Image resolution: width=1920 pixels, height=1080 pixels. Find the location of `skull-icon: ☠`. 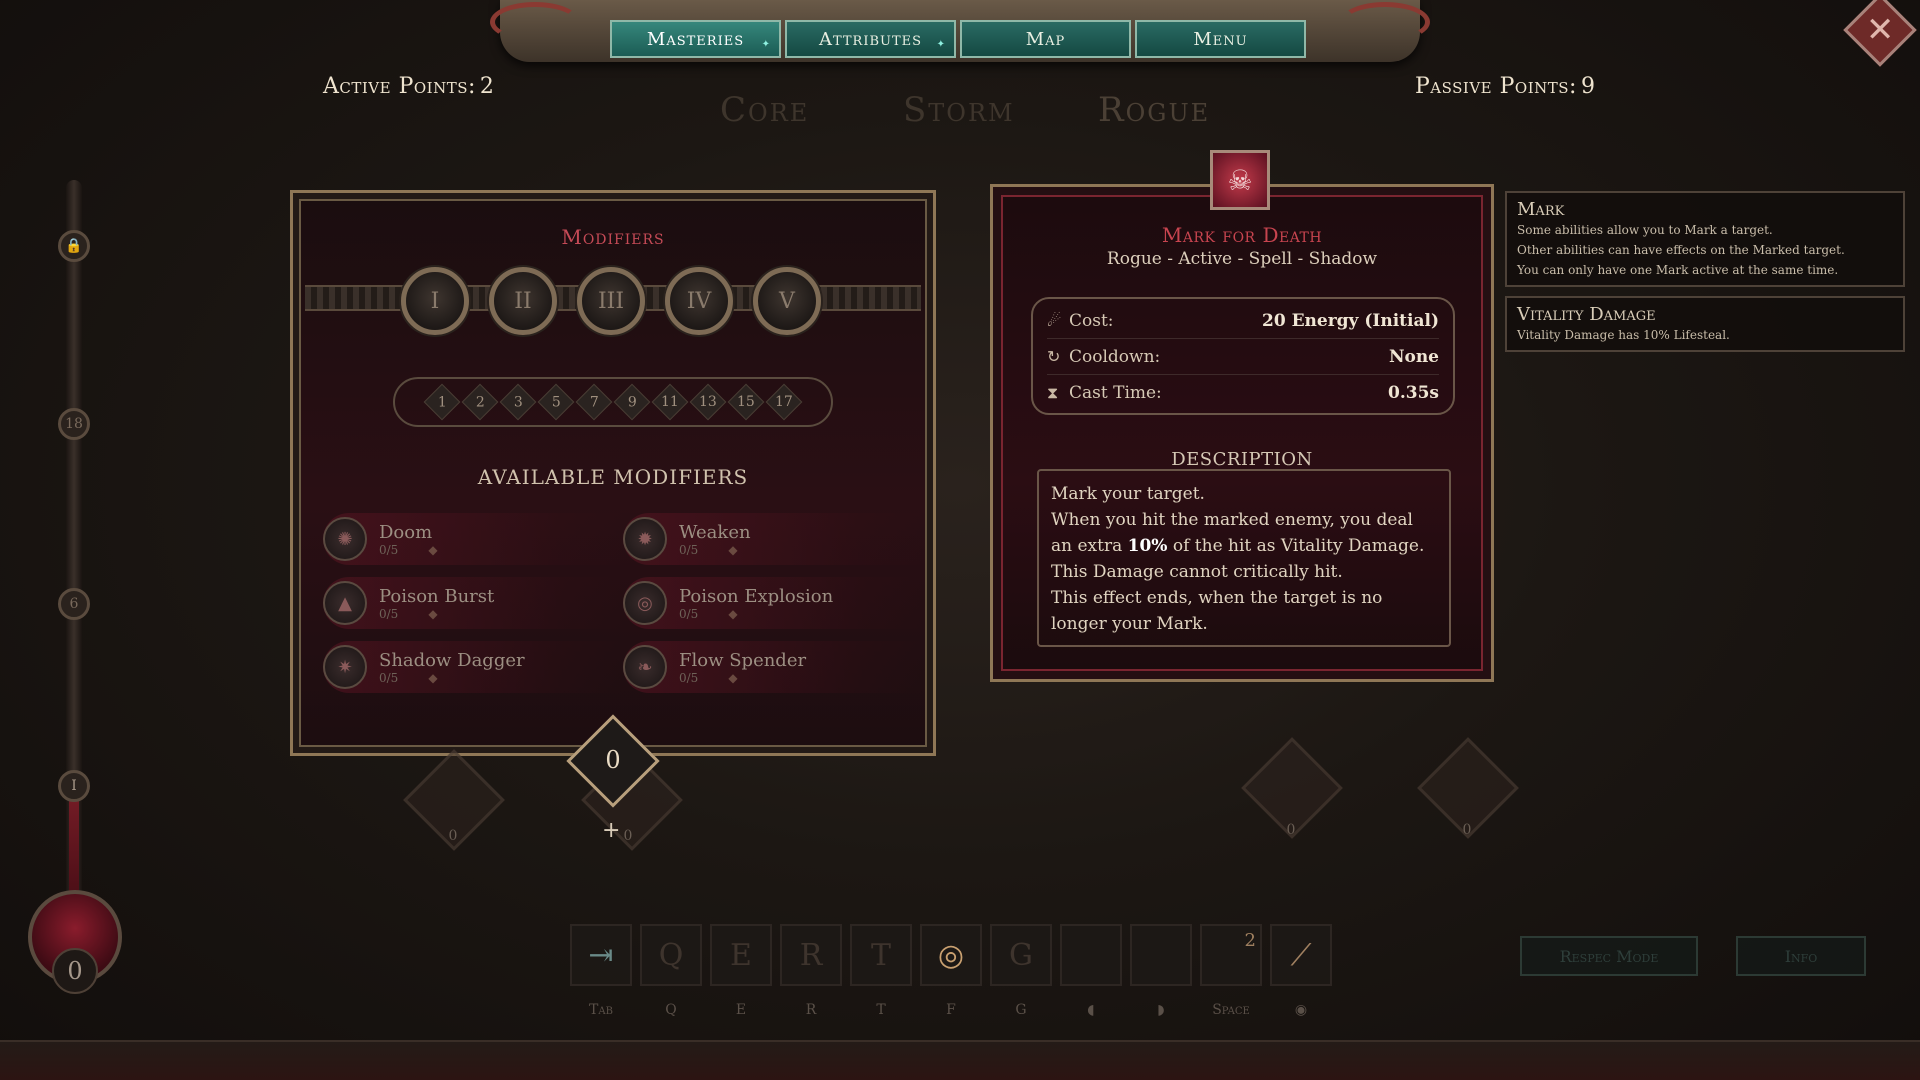

skull-icon: ☠ is located at coordinates (1240, 180).